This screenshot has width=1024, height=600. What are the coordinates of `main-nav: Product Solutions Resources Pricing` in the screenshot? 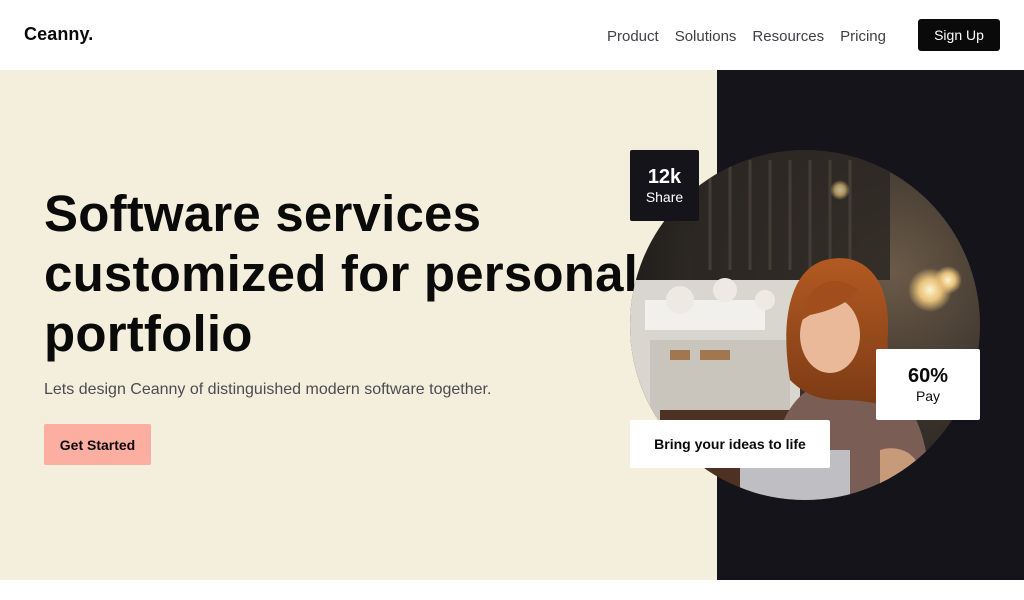 It's located at (746, 36).